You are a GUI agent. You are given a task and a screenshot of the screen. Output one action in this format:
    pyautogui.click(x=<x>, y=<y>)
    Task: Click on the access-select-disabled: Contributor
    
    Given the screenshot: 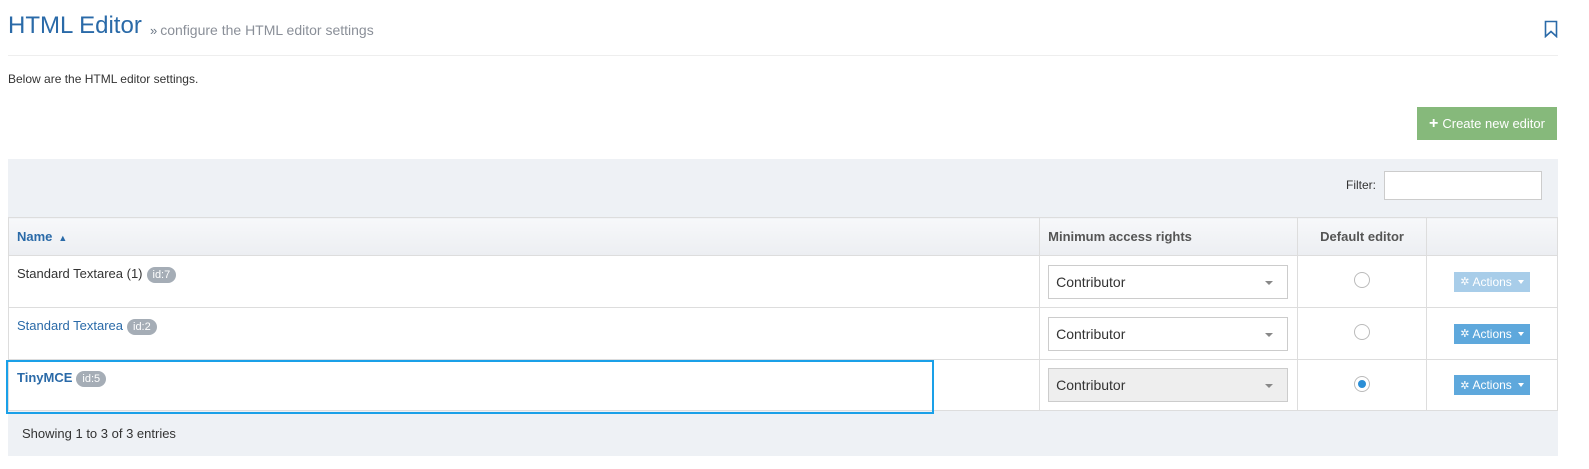 What is the action you would take?
    pyautogui.click(x=1168, y=385)
    